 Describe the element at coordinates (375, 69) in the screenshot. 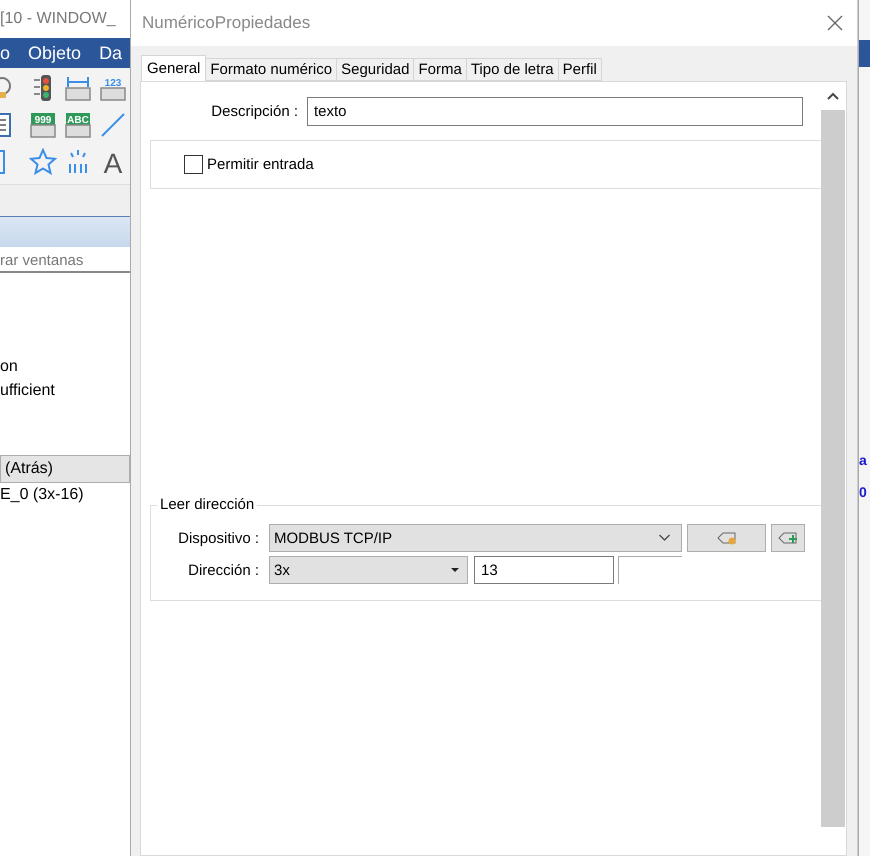

I see `tab: Seguridad` at that location.